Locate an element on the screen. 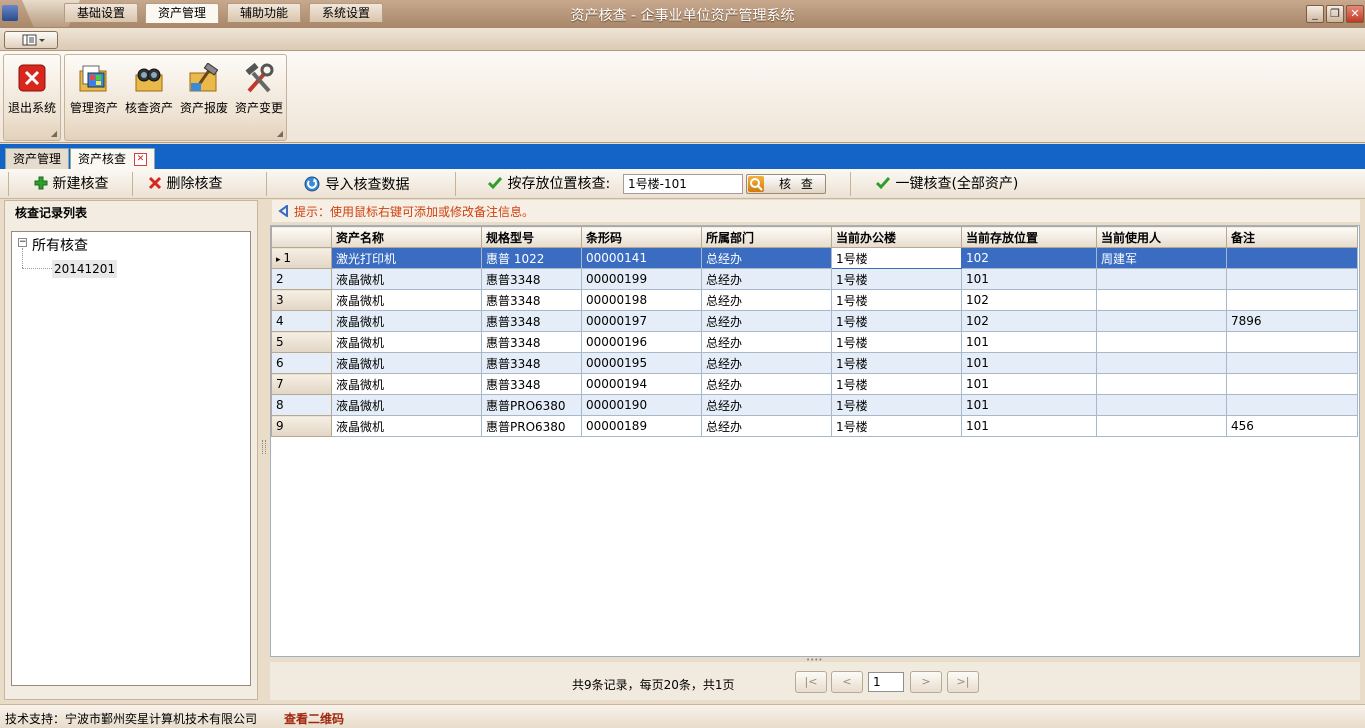 The height and width of the screenshot is (728, 1365). column-header-building: 当前办公楼 is located at coordinates (896, 237).